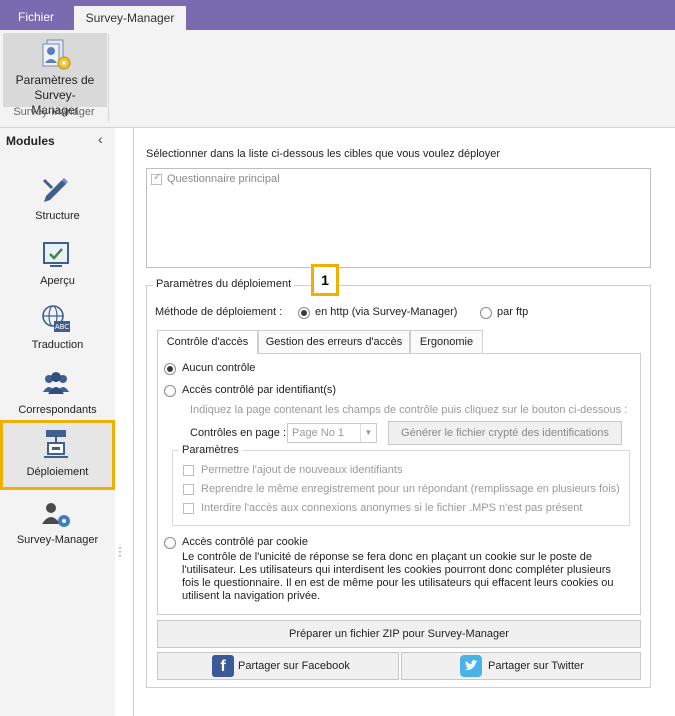 The height and width of the screenshot is (716, 675). I want to click on share-facebook-label: Partager sur Facebook, so click(294, 666).